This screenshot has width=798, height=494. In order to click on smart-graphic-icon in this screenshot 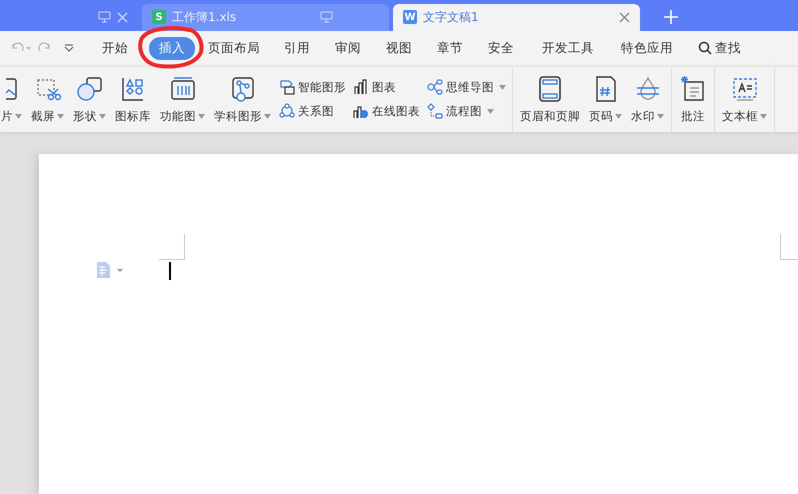, I will do `click(287, 87)`.